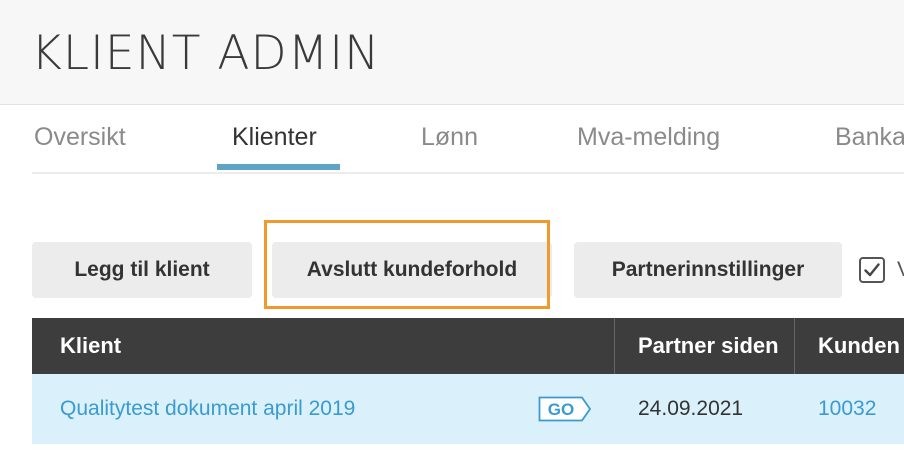 The image size is (904, 450). I want to click on column-header-customer: Kunden, so click(859, 346).